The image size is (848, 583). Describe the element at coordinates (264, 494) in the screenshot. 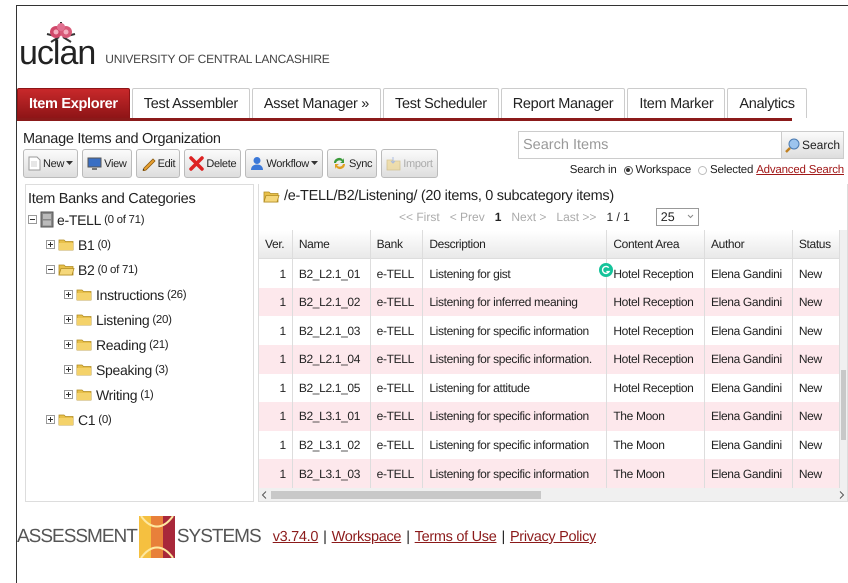

I see `scroll-left-icon` at that location.